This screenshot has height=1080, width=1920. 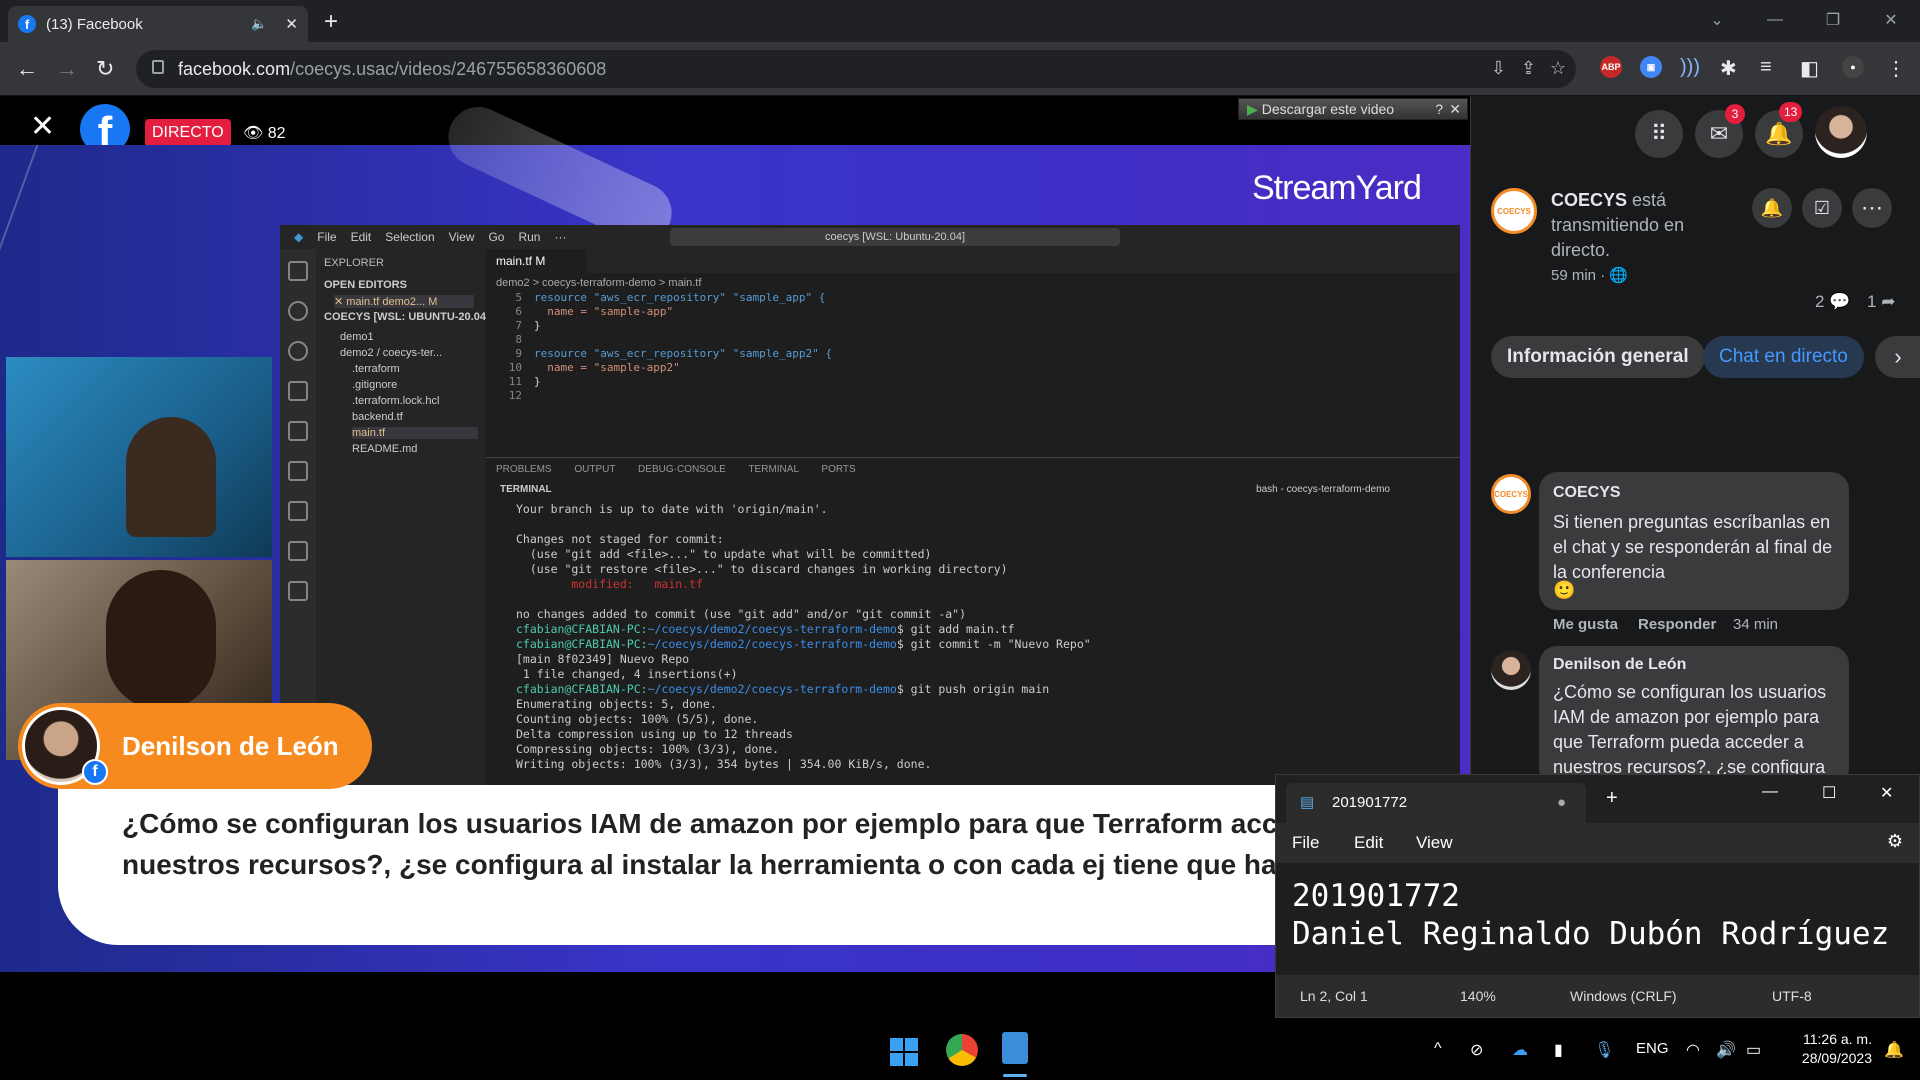 I want to click on chrome-menu-icon: ⋮, so click(x=1896, y=68).